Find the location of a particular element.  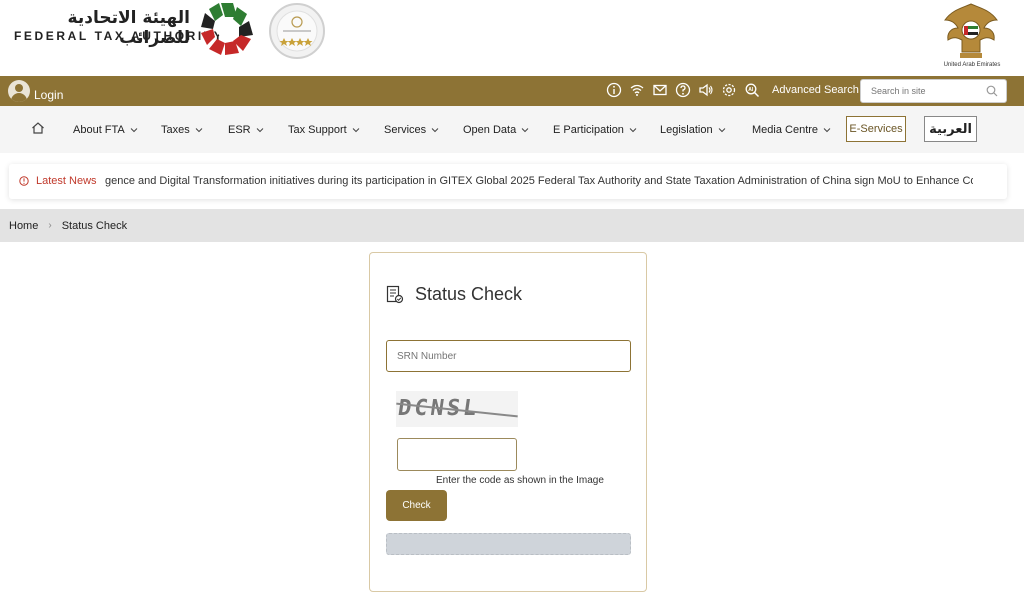

nav-legislation: Legislation is located at coordinates (693, 129).